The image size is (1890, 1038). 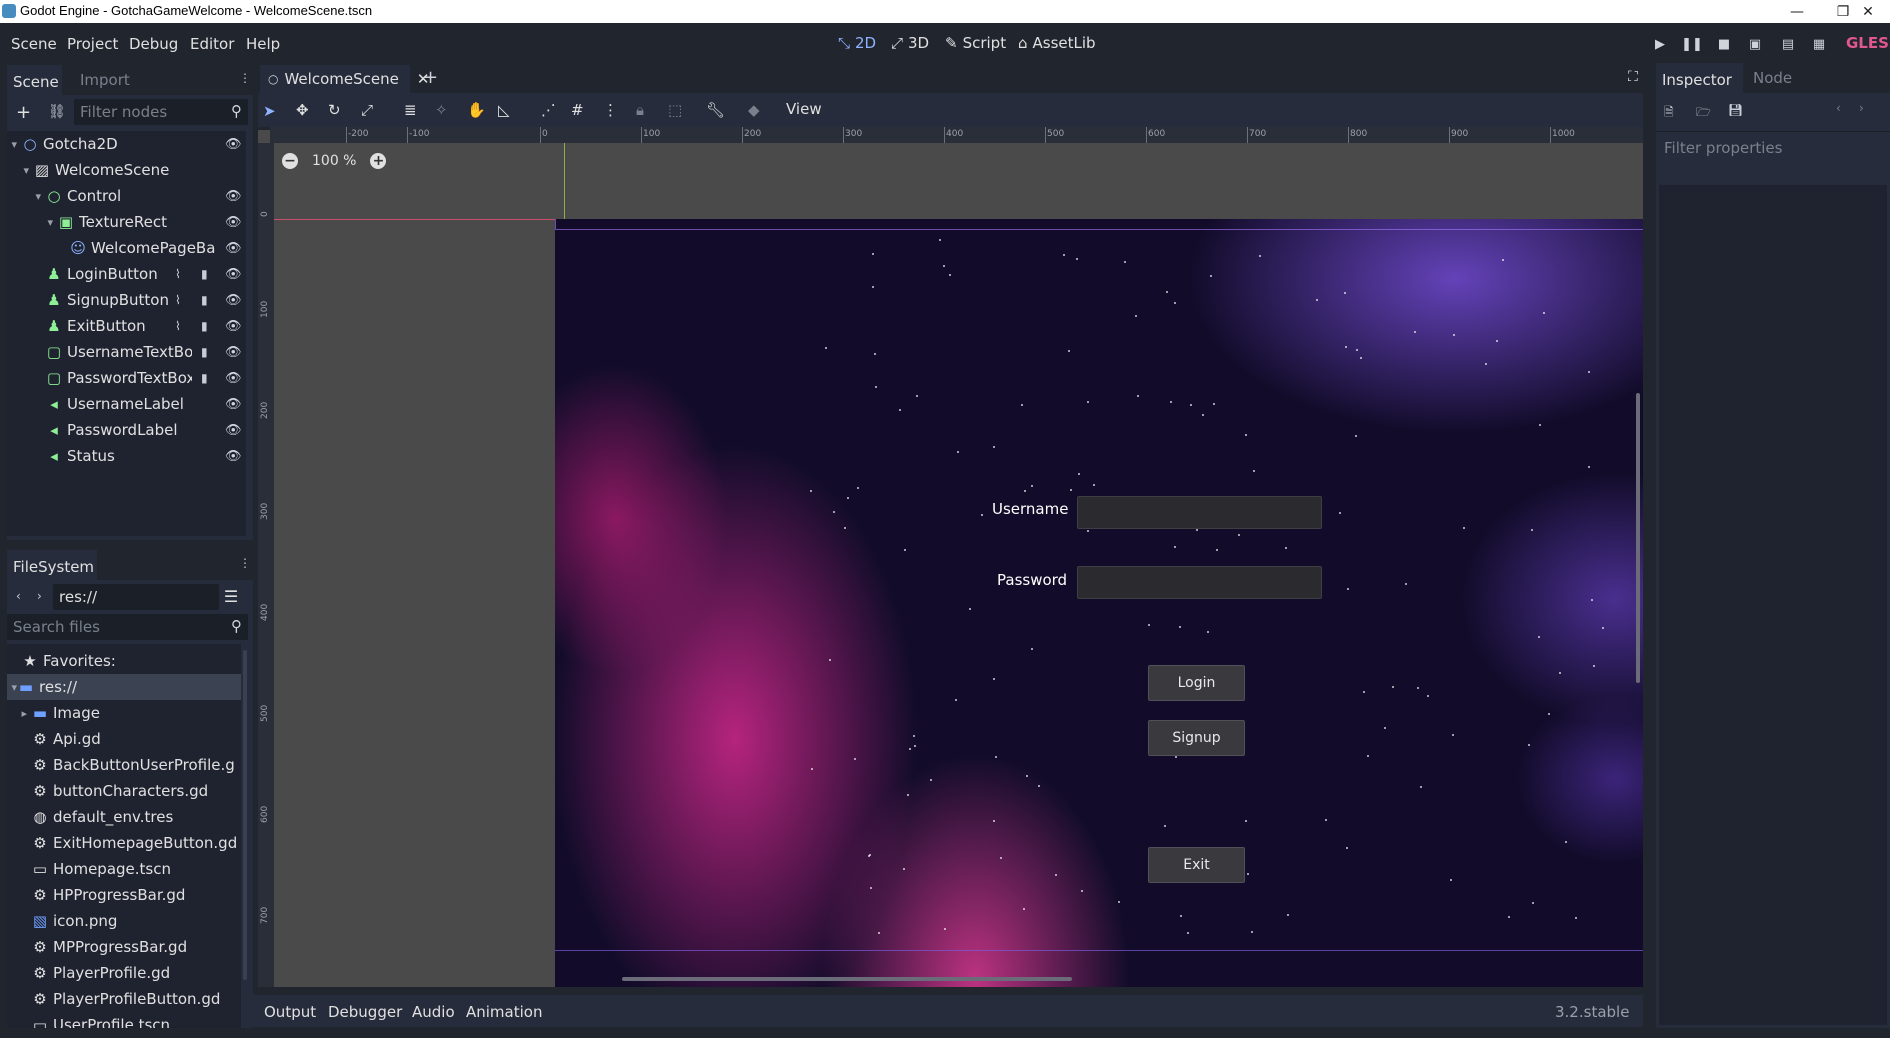 I want to click on grid-snap-icon: #, so click(x=577, y=110).